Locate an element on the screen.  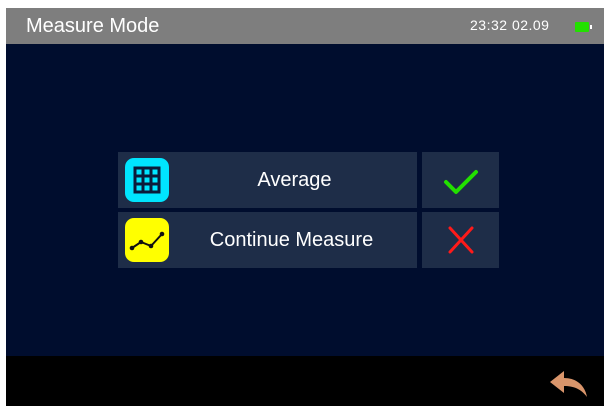
average-mode-button: Average is located at coordinates (267, 180).